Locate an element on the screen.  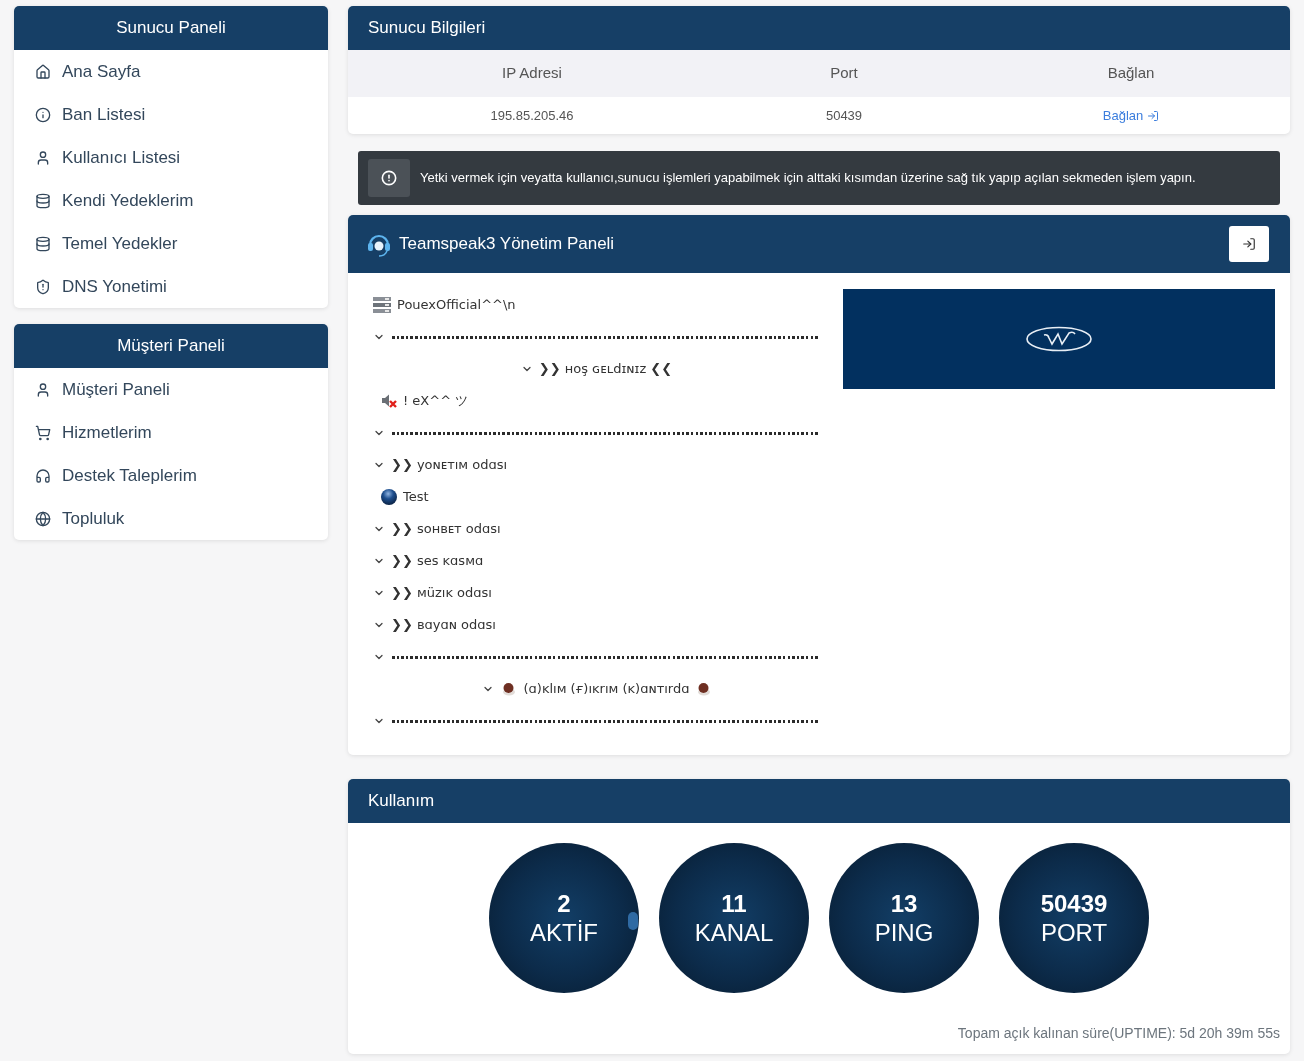
headphones-icon is located at coordinates (43, 475).